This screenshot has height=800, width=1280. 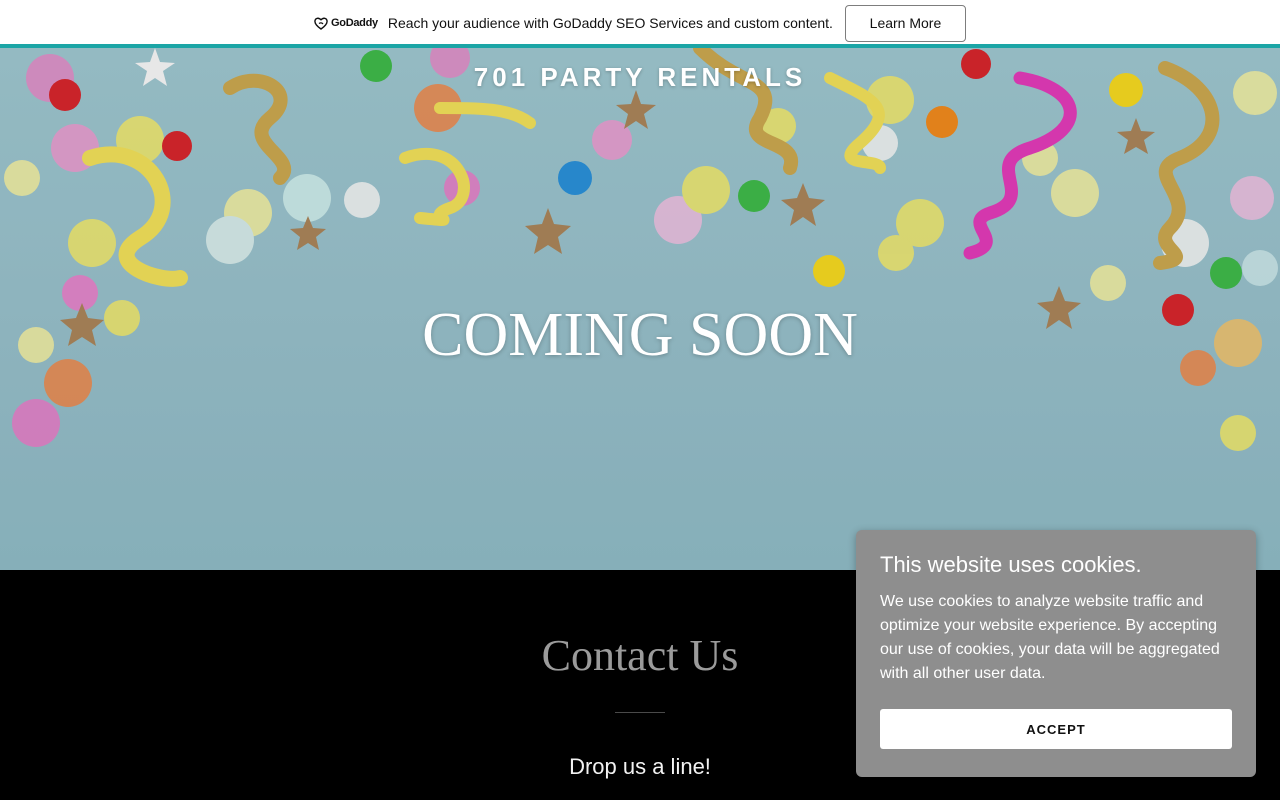 What do you see at coordinates (640, 712) in the screenshot?
I see `contact-divider` at bounding box center [640, 712].